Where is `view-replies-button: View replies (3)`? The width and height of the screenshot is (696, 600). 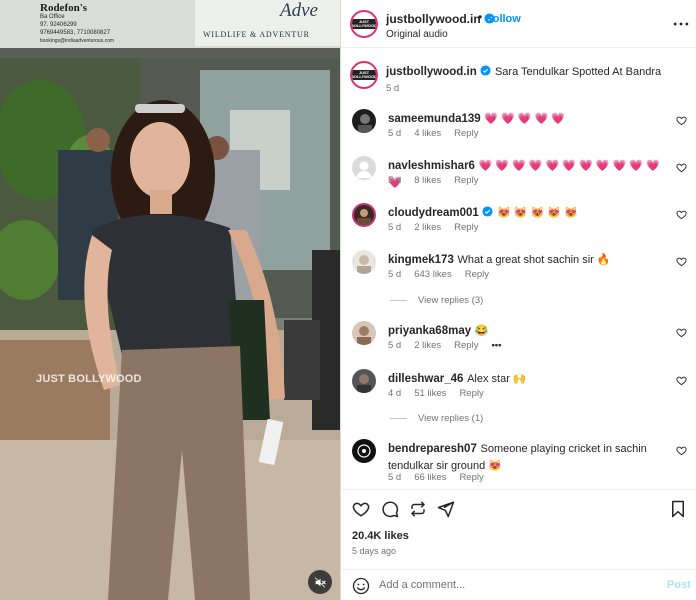 view-replies-button: View replies (3) is located at coordinates (436, 300).